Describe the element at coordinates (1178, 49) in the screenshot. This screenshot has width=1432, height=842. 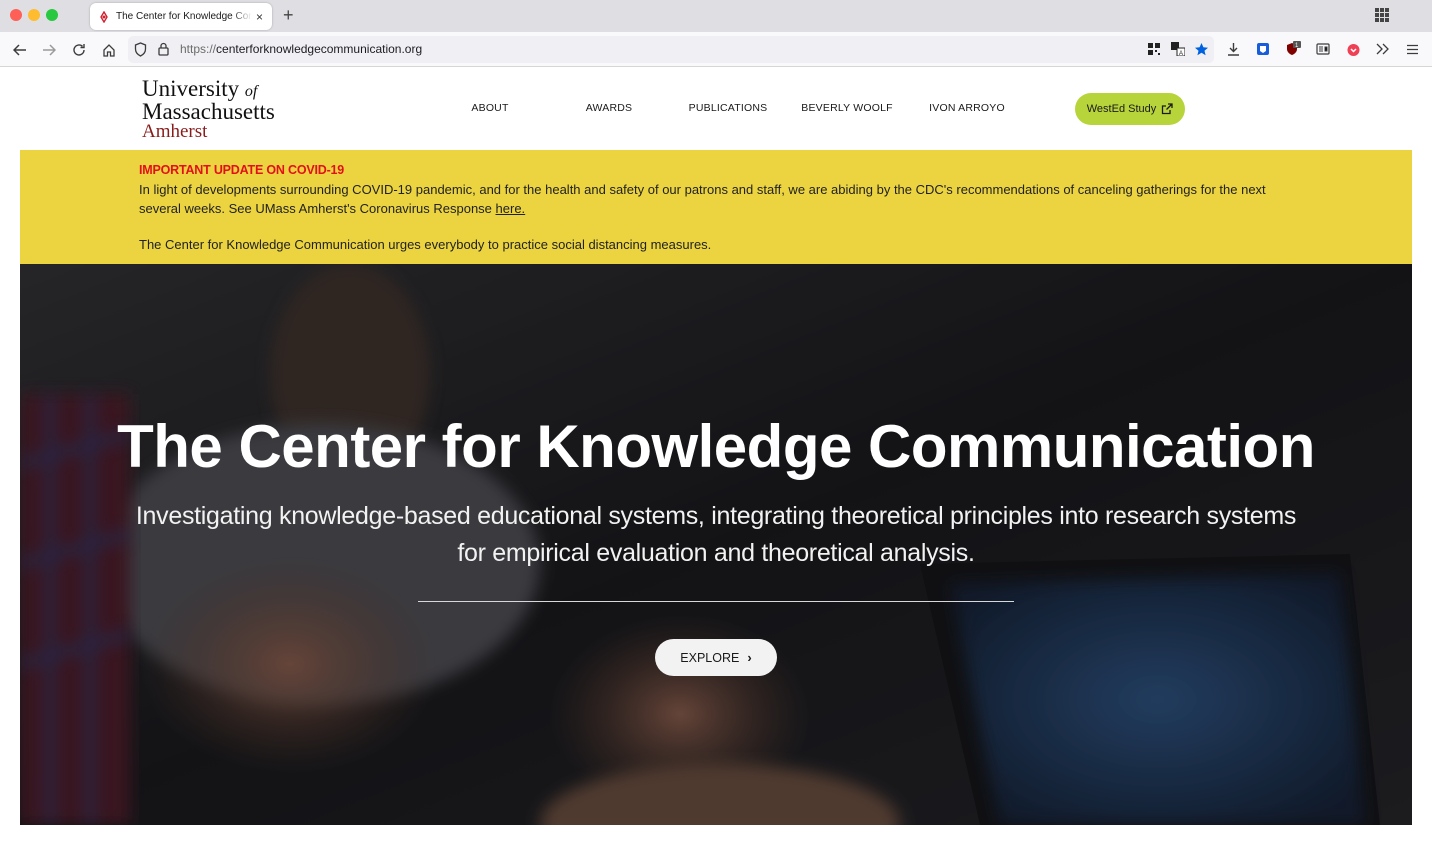
I see `translate-icon: A` at that location.